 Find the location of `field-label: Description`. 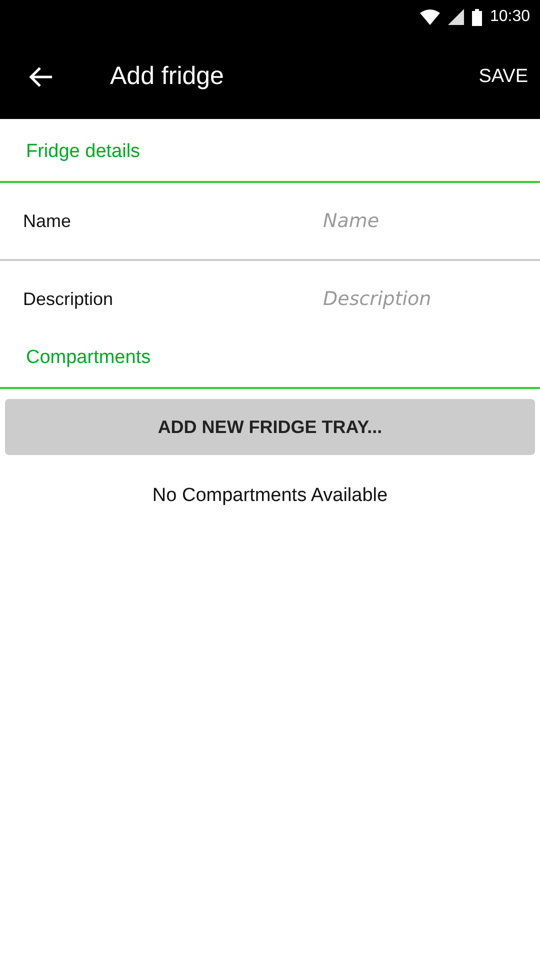

field-label: Description is located at coordinates (68, 299).